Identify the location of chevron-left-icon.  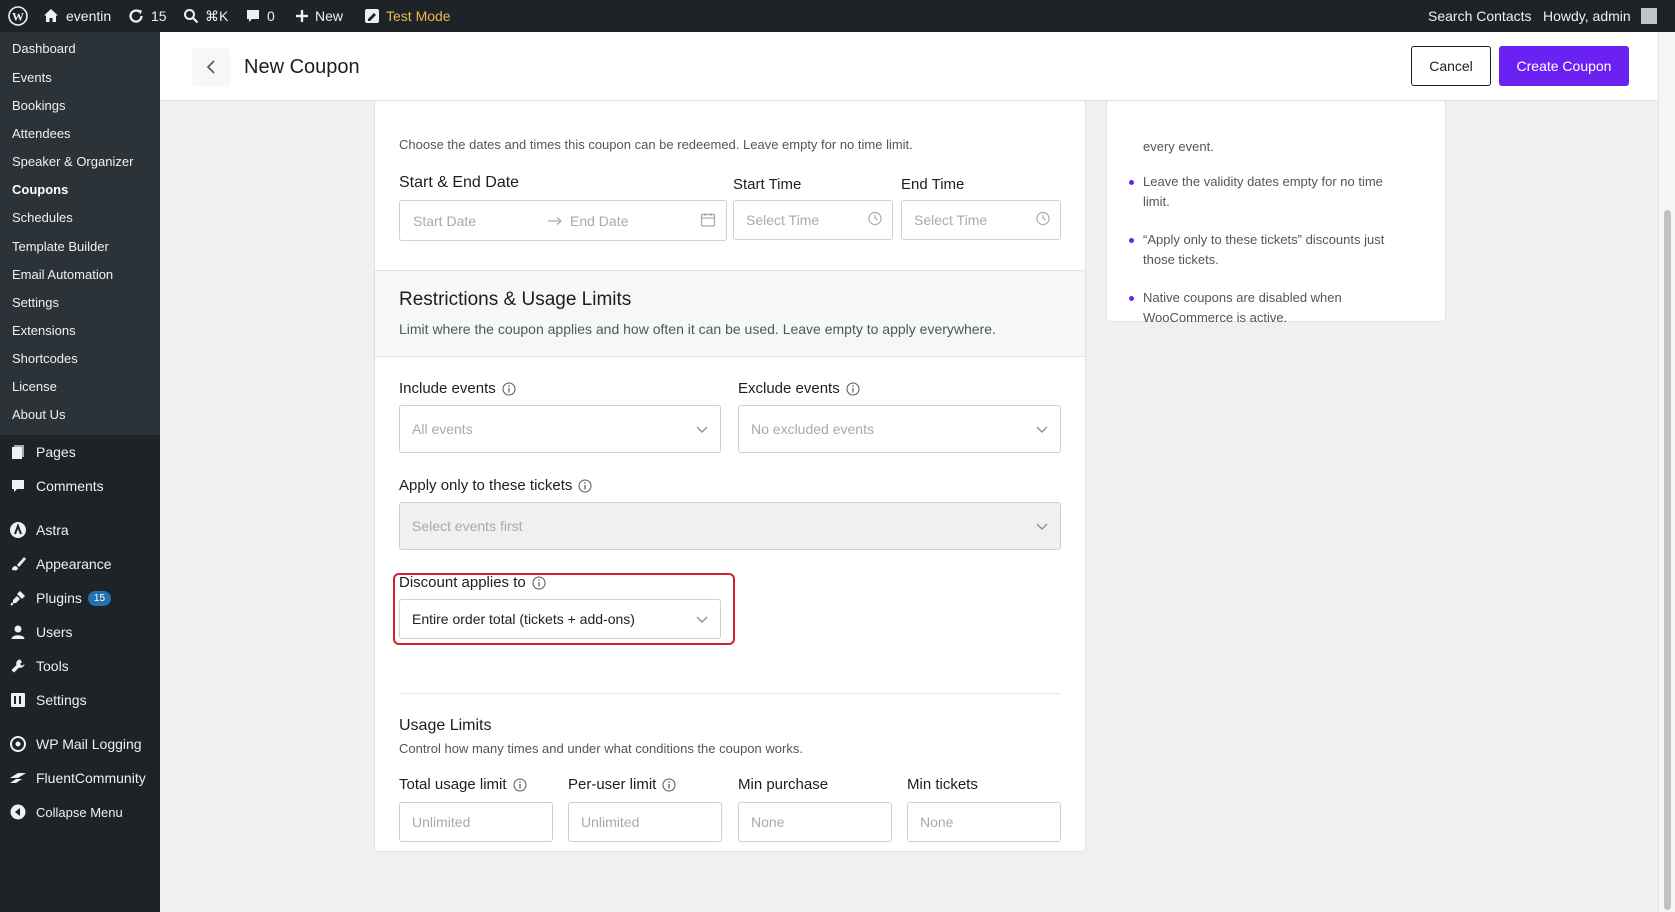
(210, 67).